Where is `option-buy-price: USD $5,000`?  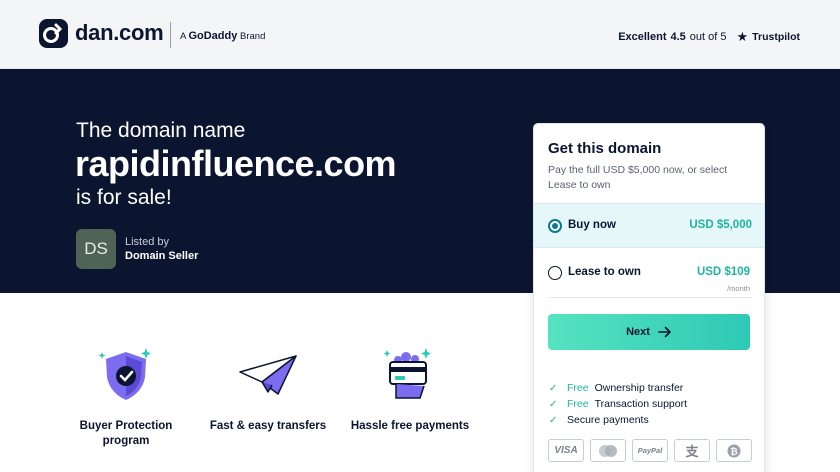 option-buy-price: USD $5,000 is located at coordinates (720, 225).